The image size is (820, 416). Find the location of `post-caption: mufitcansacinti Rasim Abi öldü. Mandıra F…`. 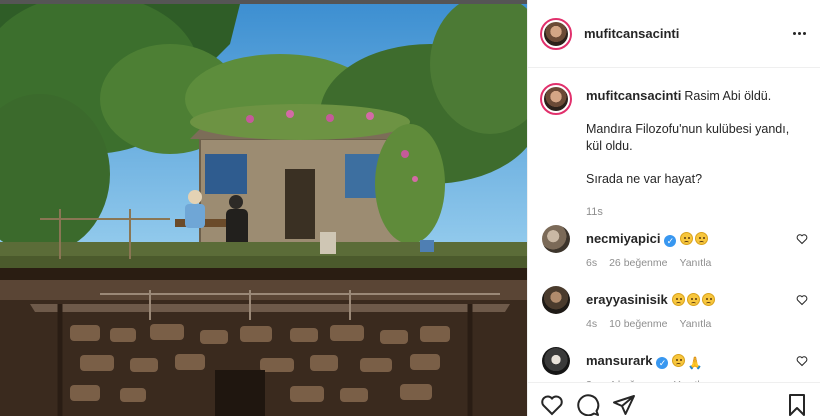

post-caption: mufitcansacinti Rasim Abi öldü. Mandıra F… is located at coordinates (675, 152).